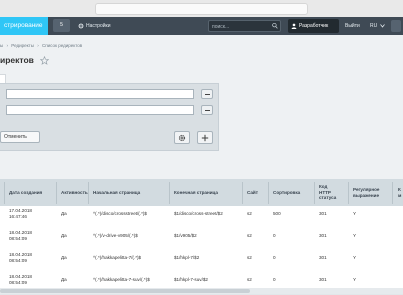 The width and height of the screenshot is (403, 295). I want to click on settings-label: Настройки, so click(98, 26).